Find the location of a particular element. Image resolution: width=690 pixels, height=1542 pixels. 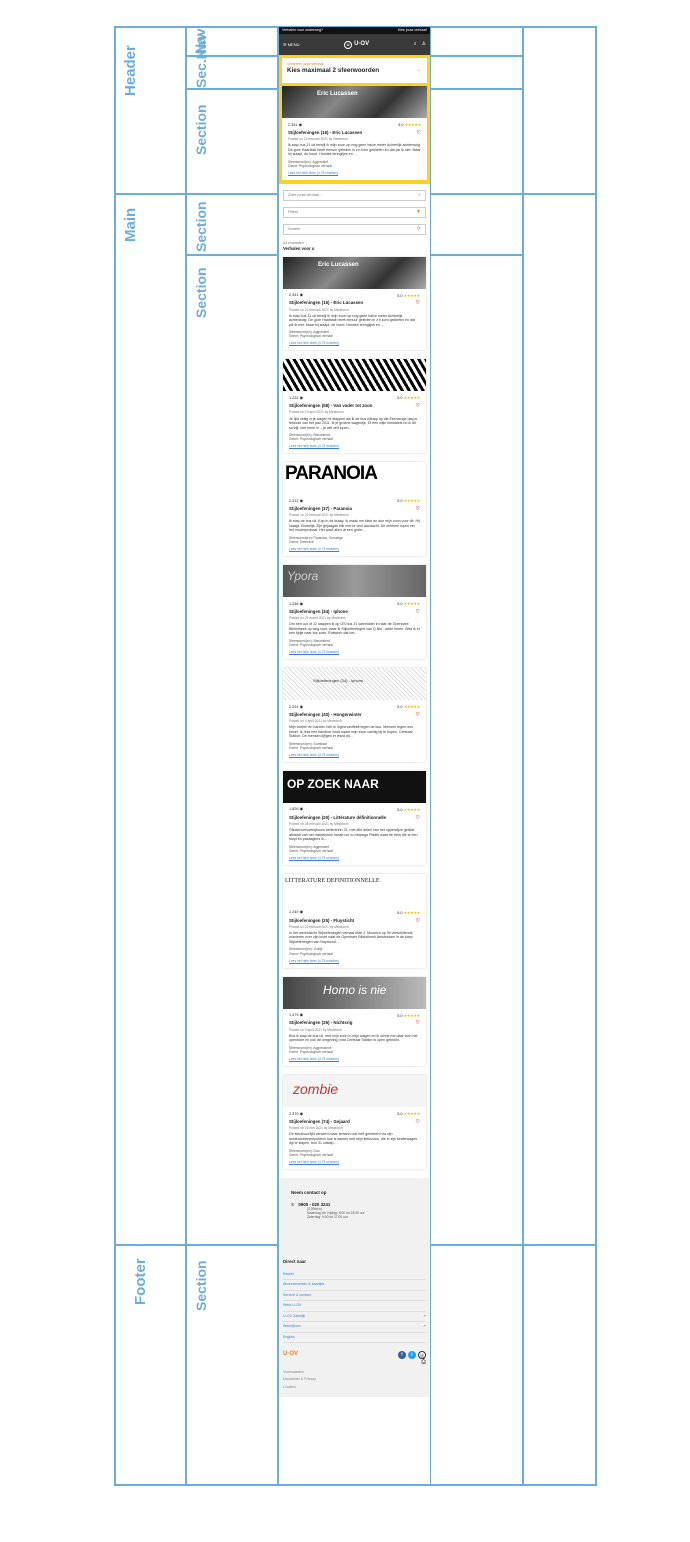

legal-disclaimer: Disclaimer & Privacy is located at coordinates (354, 1379).